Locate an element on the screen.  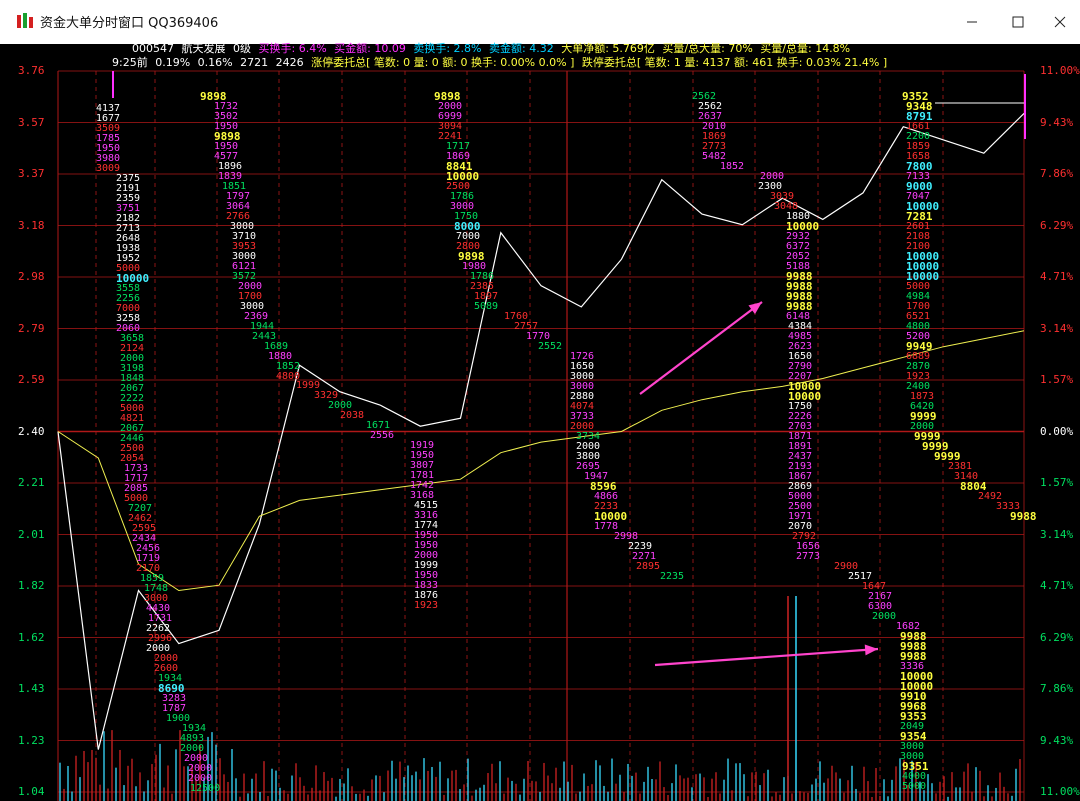
close-icon is located at coordinates (1060, 22).